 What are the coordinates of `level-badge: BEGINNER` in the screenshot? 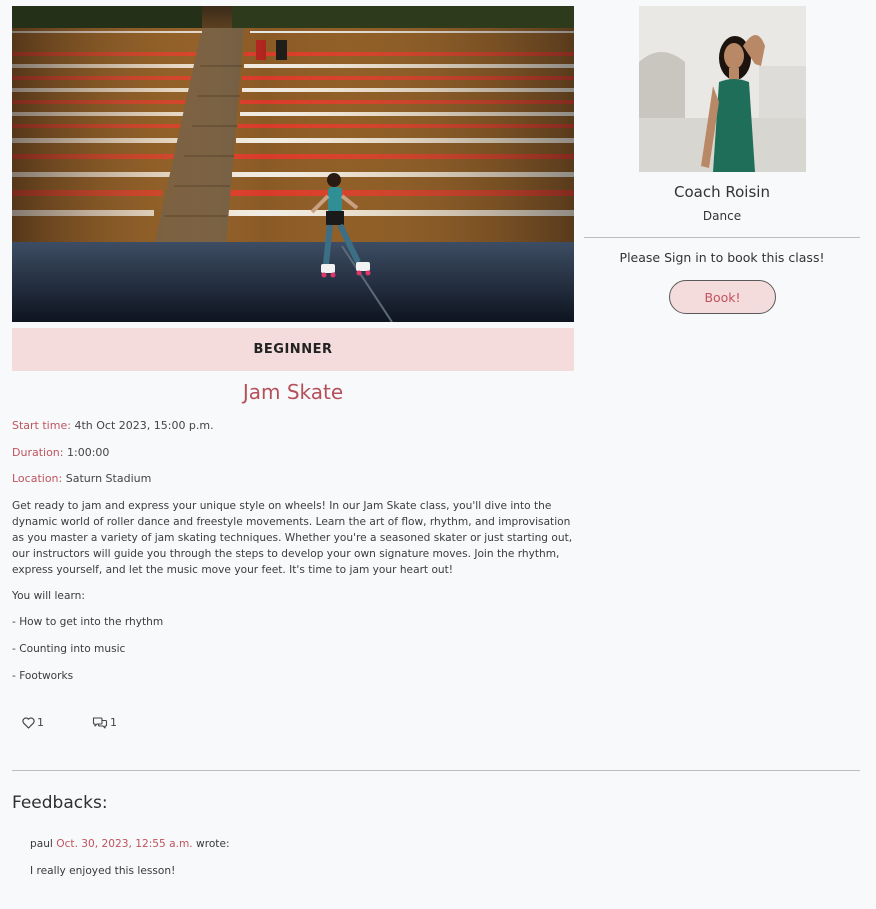 It's located at (293, 349).